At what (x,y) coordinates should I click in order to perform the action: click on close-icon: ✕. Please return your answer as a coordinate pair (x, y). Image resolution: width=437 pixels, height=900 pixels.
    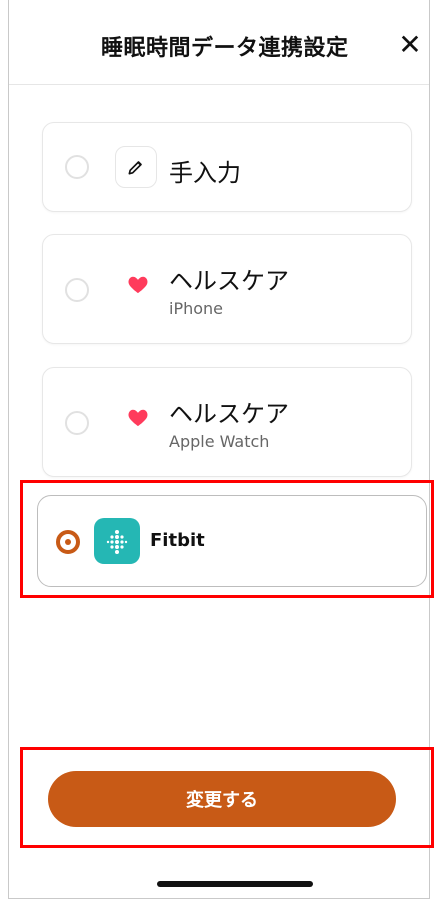
    Looking at the image, I should click on (410, 44).